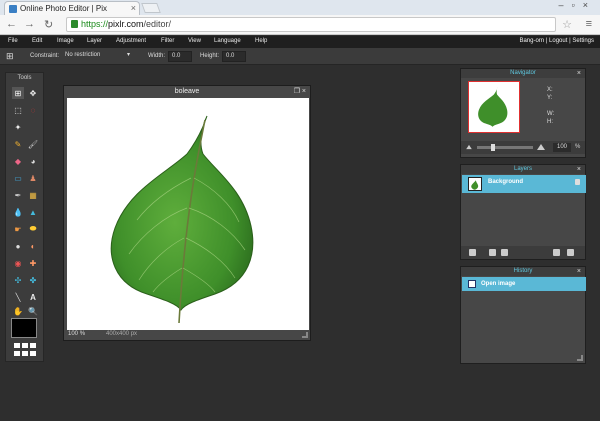 Image resolution: width=600 pixels, height=421 pixels. What do you see at coordinates (24, 78) in the screenshot?
I see `tools-title: Tools` at bounding box center [24, 78].